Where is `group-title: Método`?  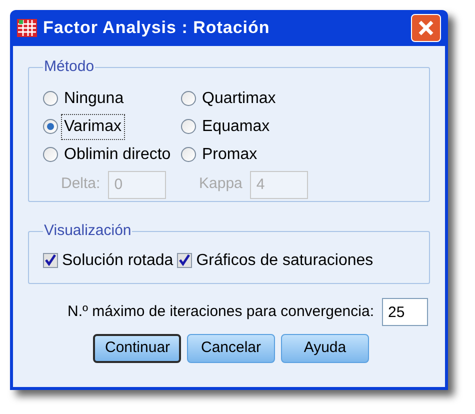 group-title: Método is located at coordinates (69, 67).